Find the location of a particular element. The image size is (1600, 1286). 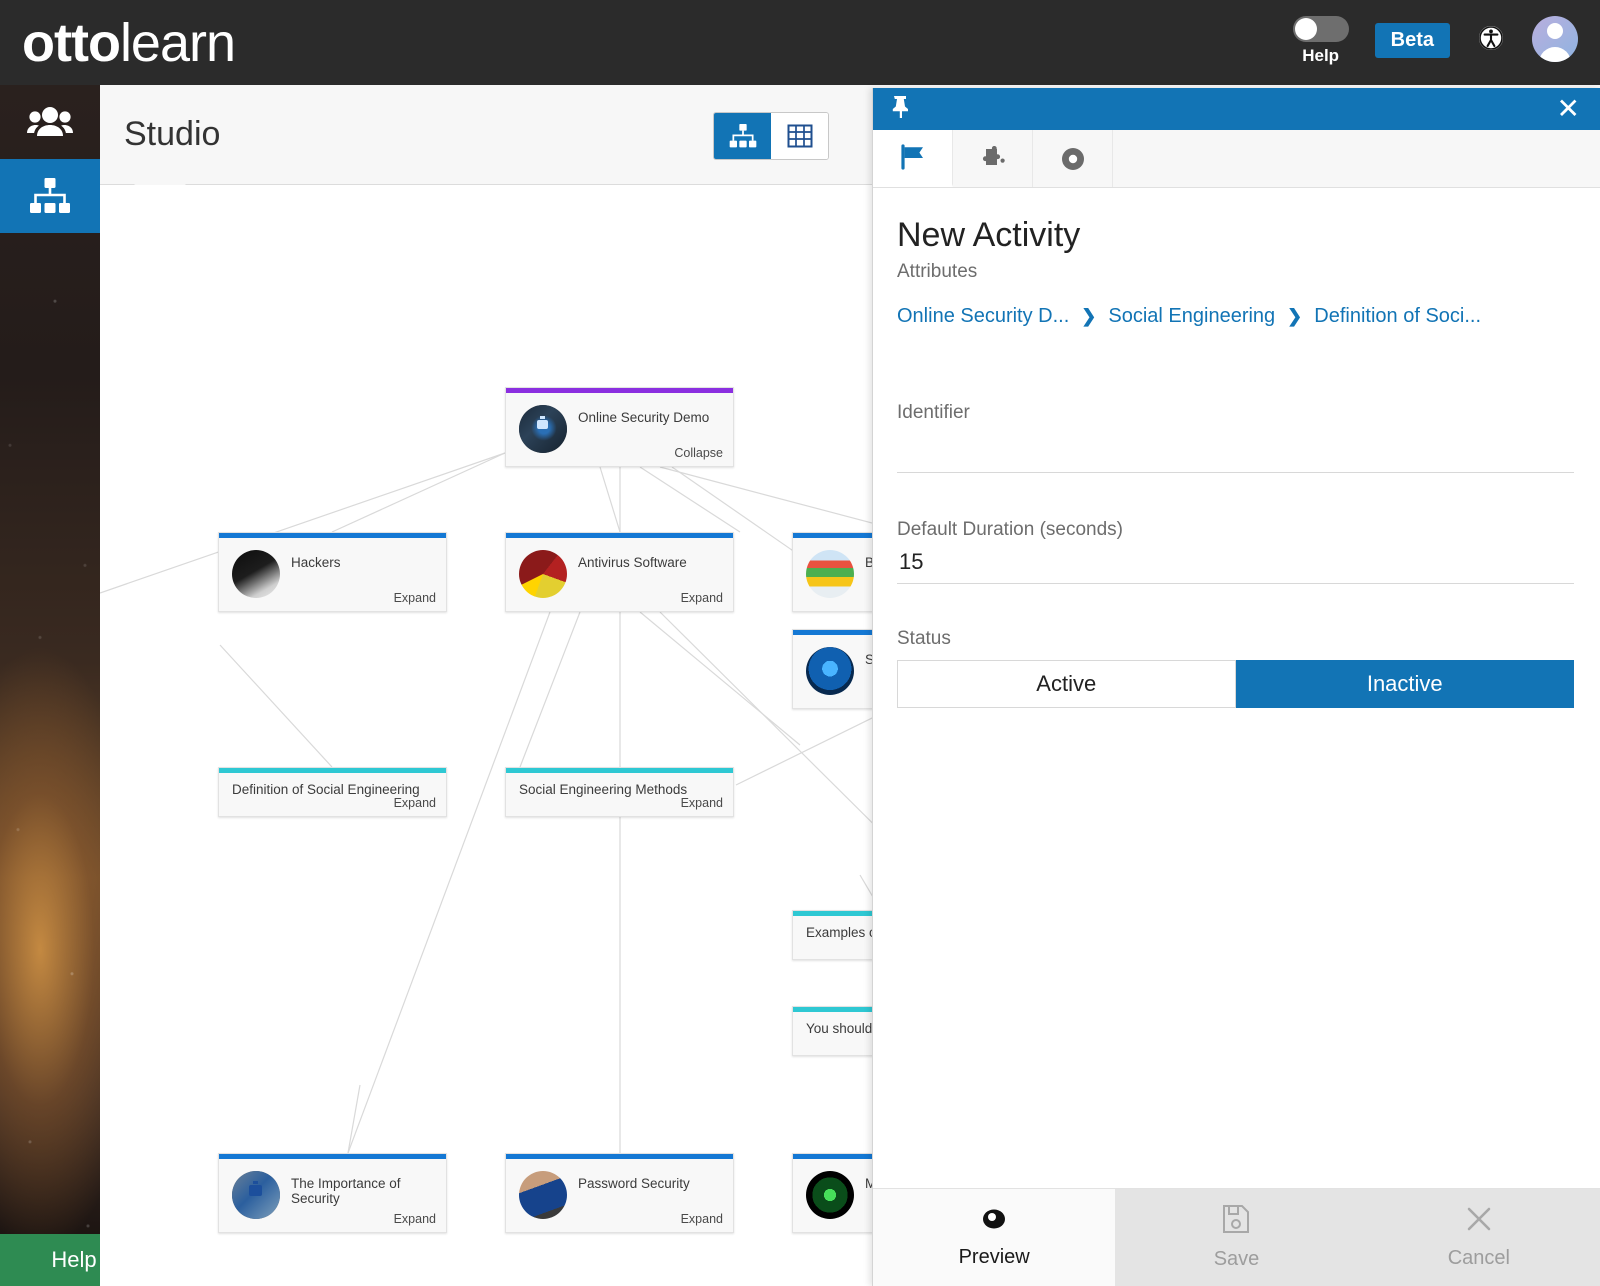

tree-node: The Importance of Security Expand is located at coordinates (332, 1193).